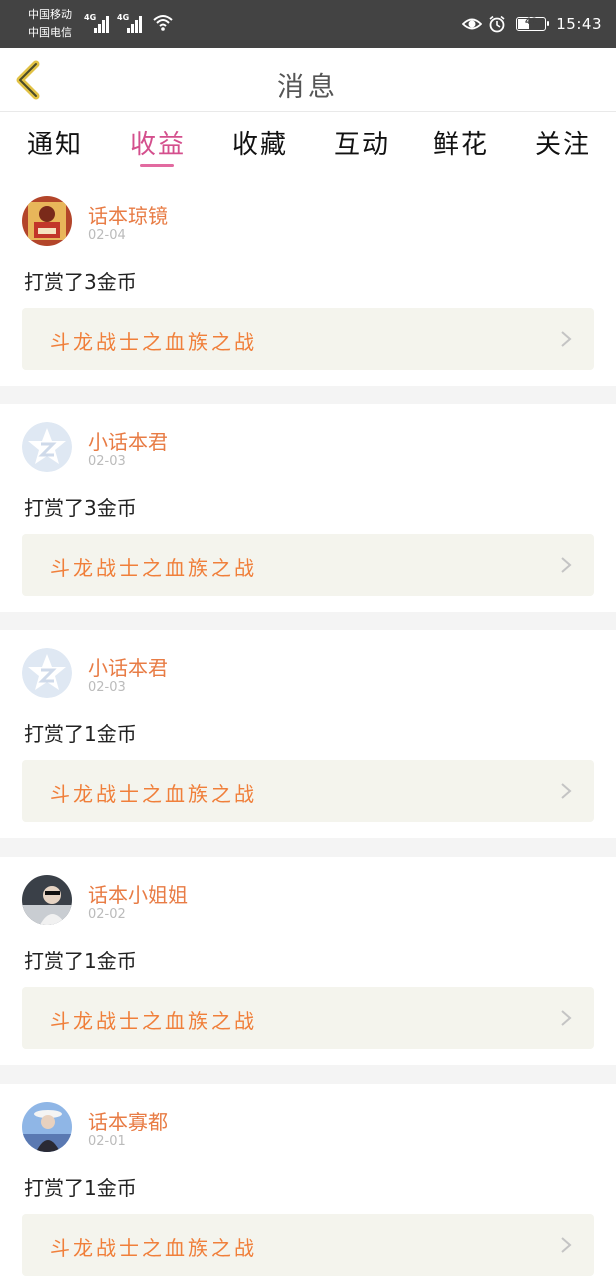 The image size is (616, 1280). I want to click on tab-notice: 通知, so click(55, 142).